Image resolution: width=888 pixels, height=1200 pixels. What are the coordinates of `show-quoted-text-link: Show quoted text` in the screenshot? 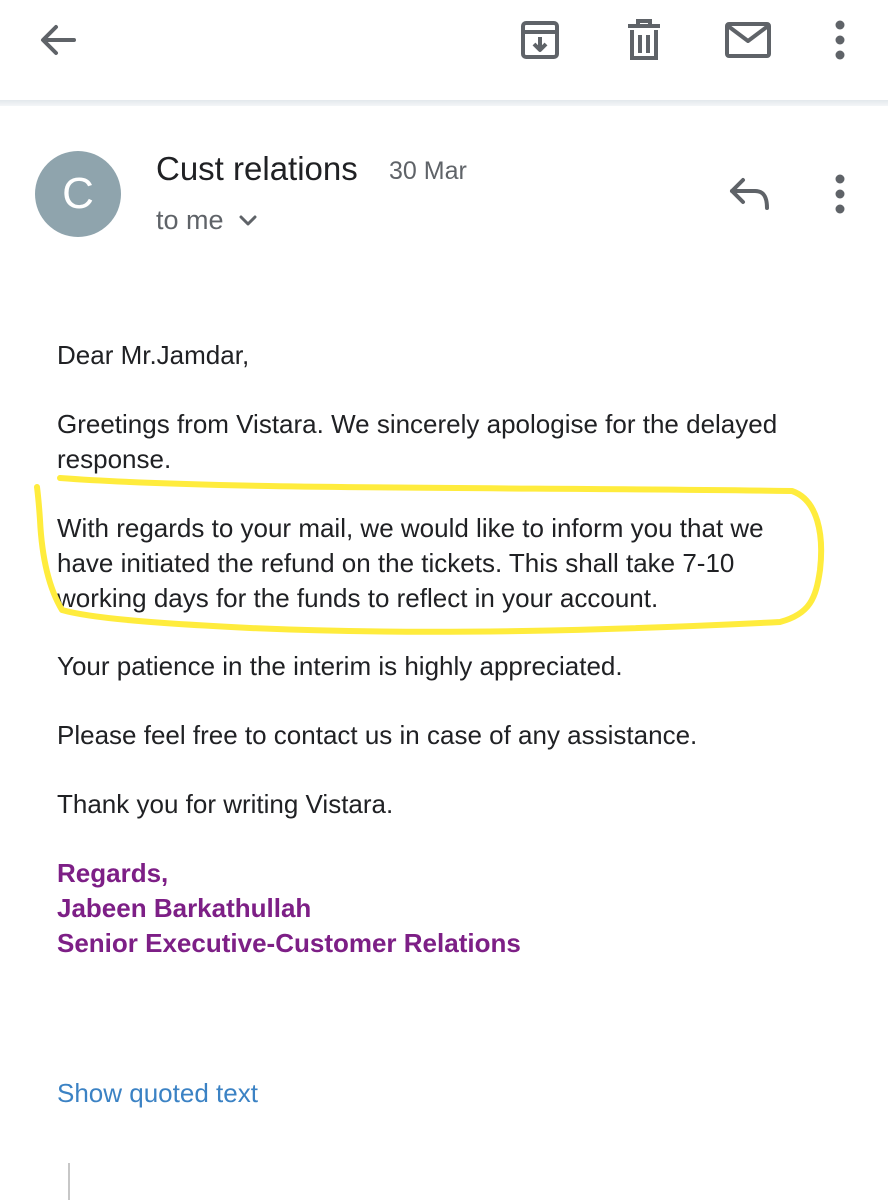 It's located at (157, 1093).